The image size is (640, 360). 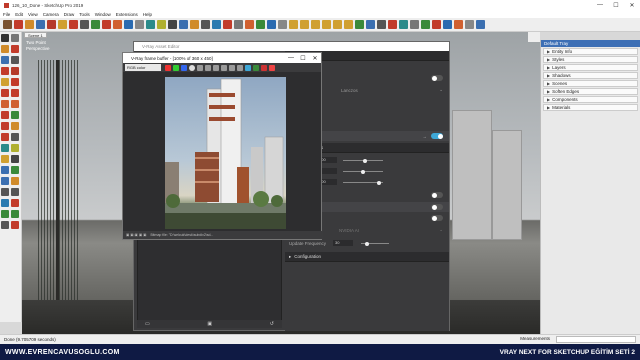 What do you see at coordinates (315, 58) in the screenshot?
I see `fb-close-button: ✕` at bounding box center [315, 58].